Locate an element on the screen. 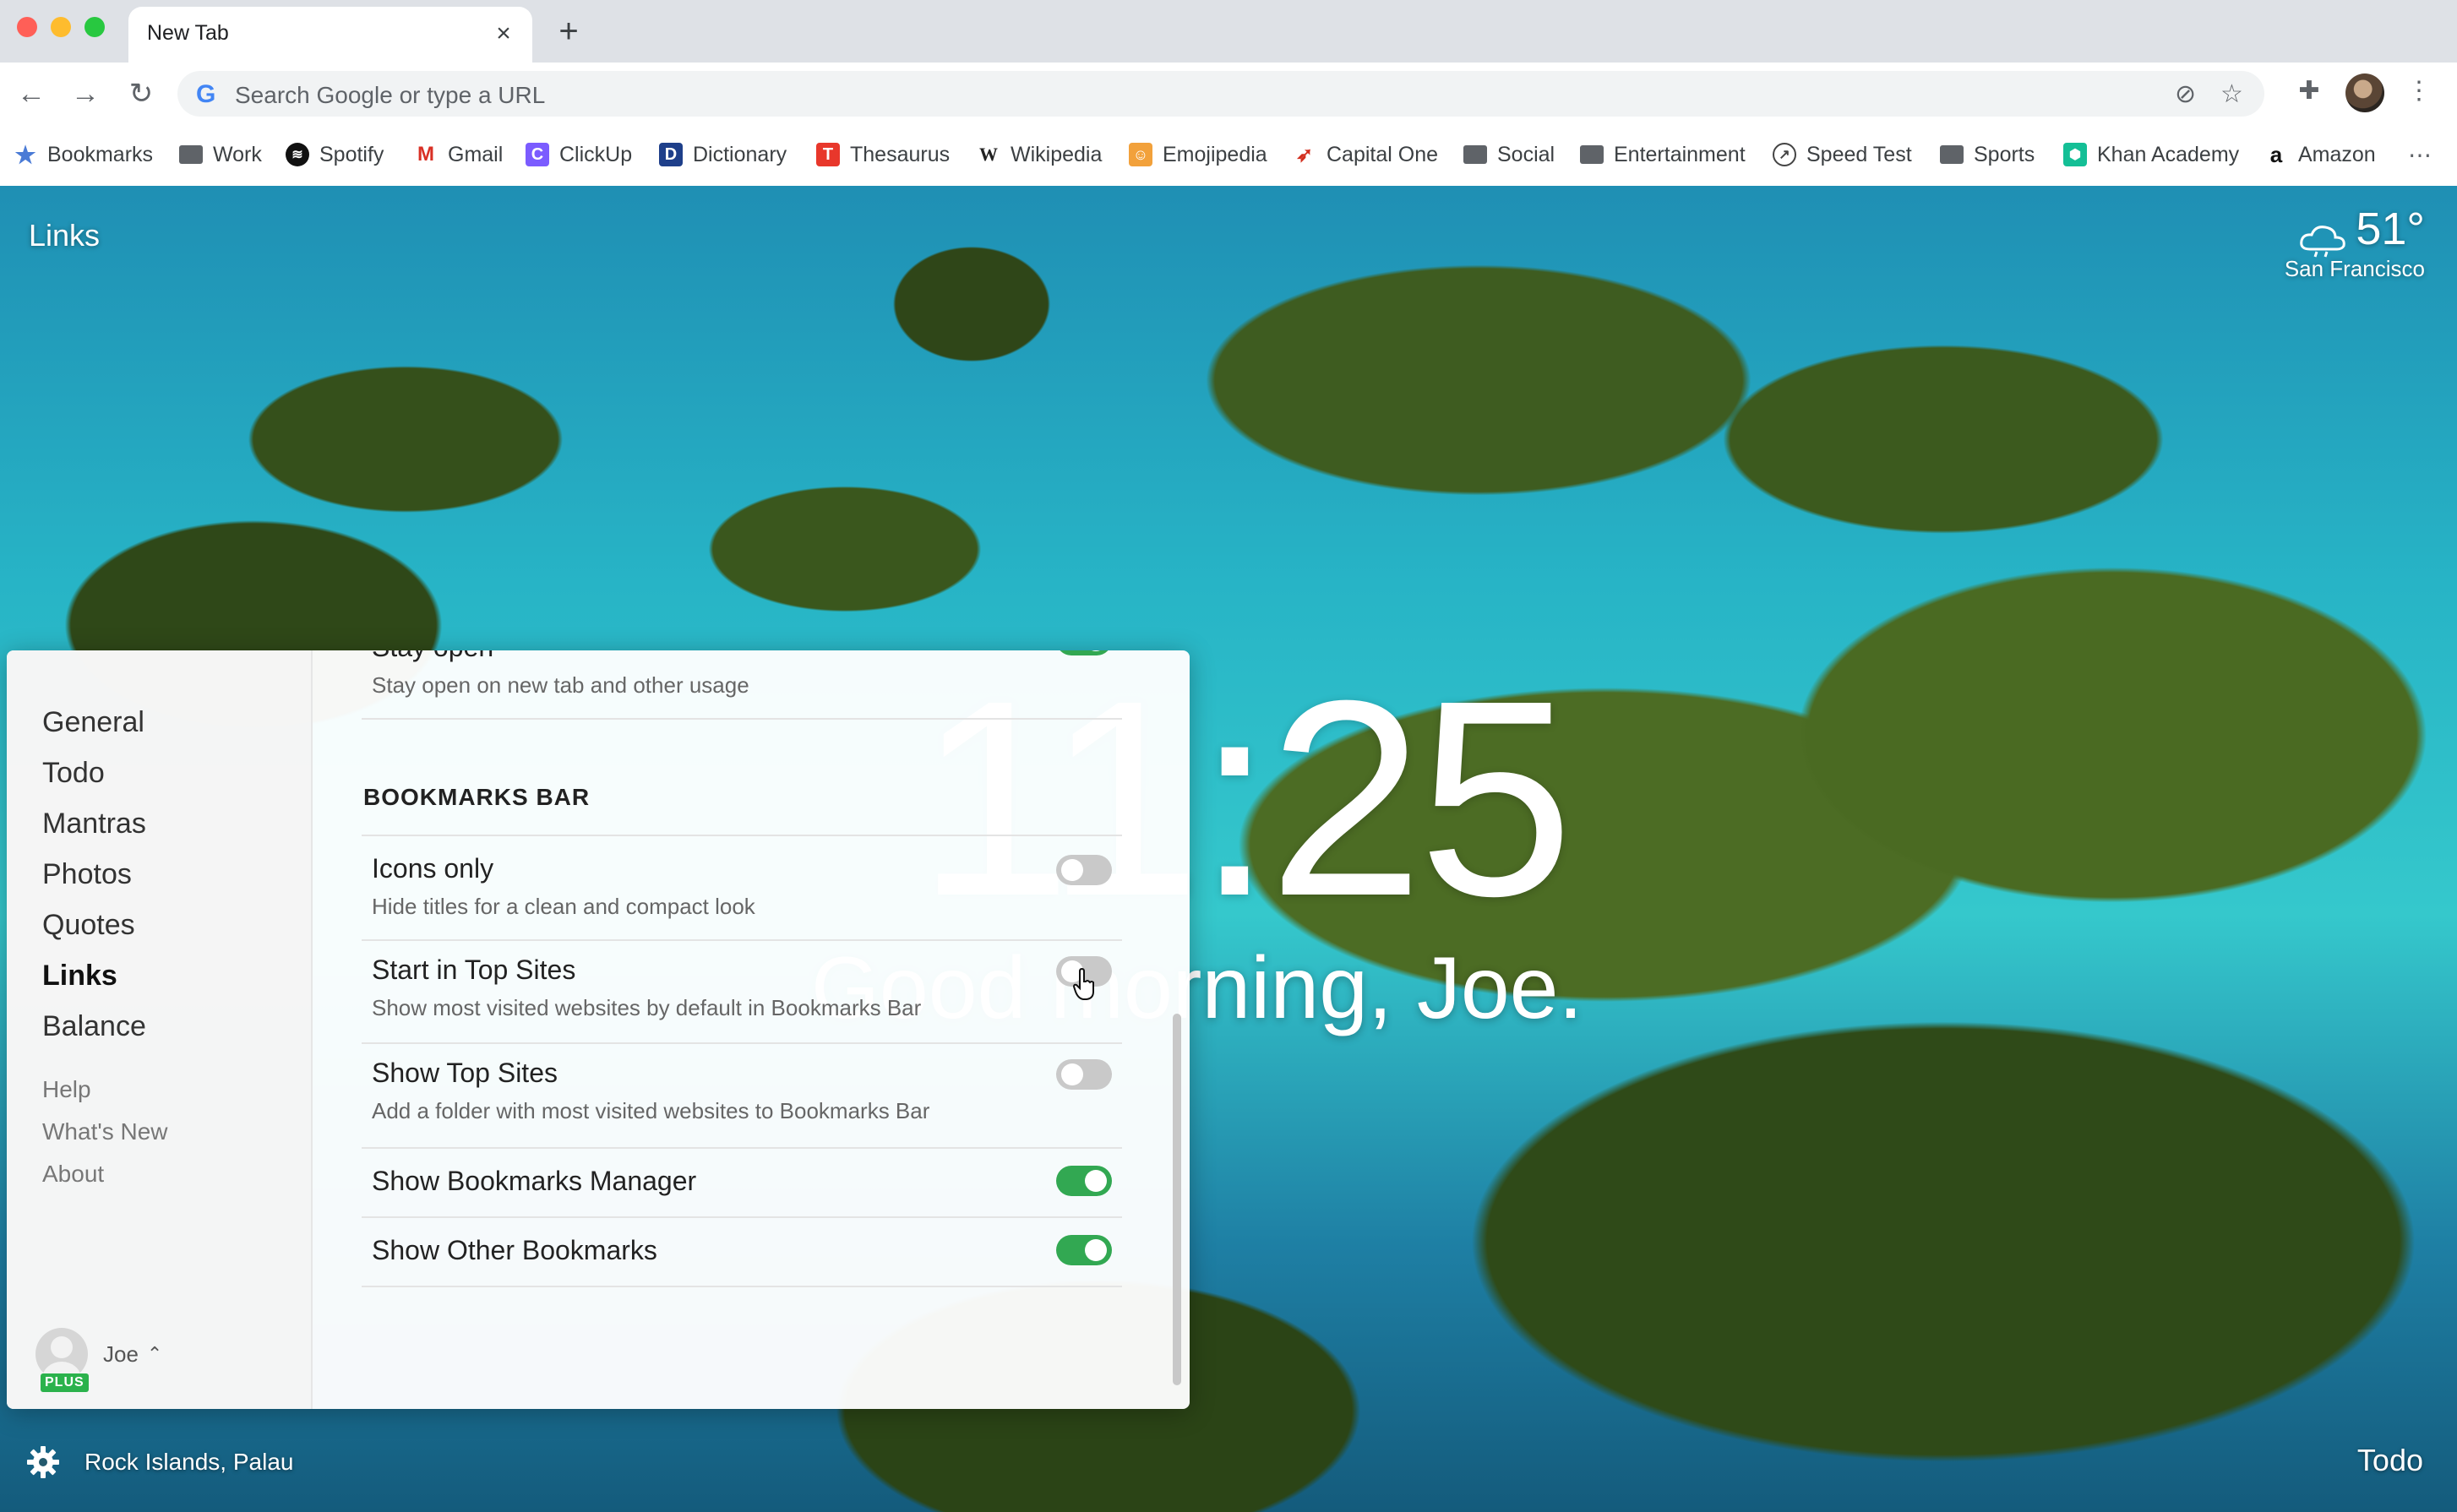 The height and width of the screenshot is (1512, 2457). section-title: BOOKMARKS BAR is located at coordinates (477, 797).